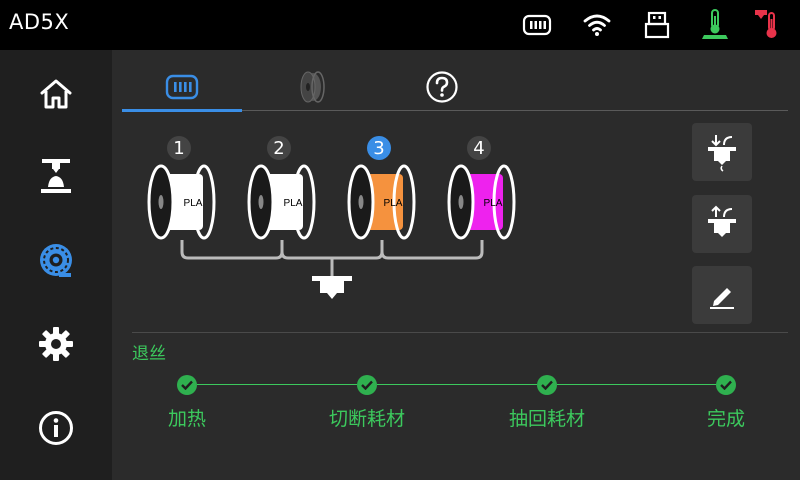 Image resolution: width=800 pixels, height=480 pixels. I want to click on spool-slot-3: PLA, so click(382, 202).